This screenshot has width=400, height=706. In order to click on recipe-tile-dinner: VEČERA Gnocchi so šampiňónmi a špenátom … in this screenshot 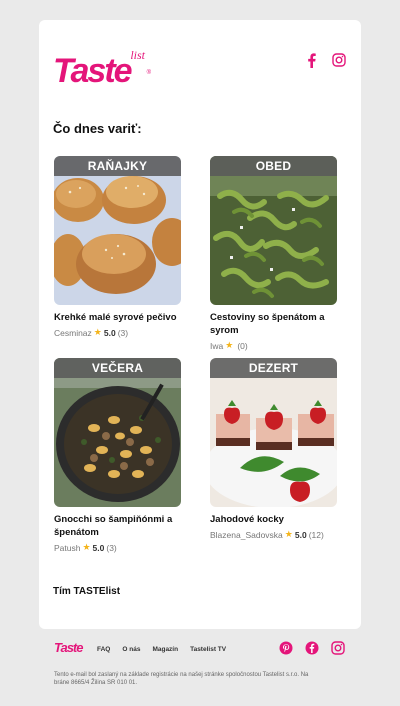, I will do `click(117, 455)`.